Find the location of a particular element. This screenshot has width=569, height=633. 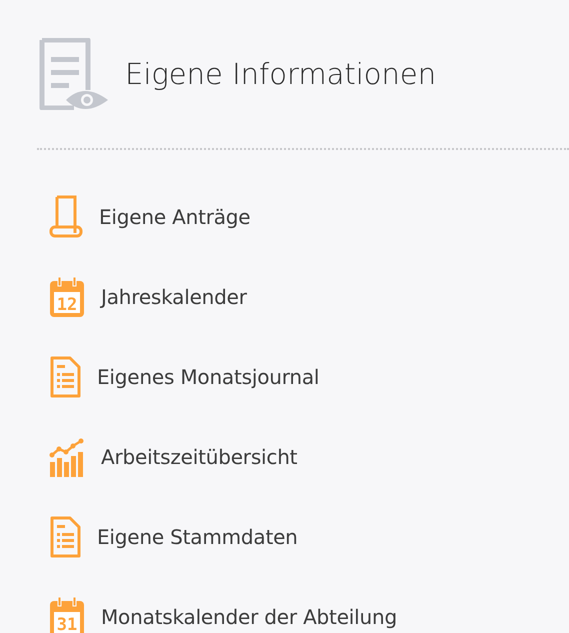

menu-link: Jahreskalender is located at coordinates (174, 297).